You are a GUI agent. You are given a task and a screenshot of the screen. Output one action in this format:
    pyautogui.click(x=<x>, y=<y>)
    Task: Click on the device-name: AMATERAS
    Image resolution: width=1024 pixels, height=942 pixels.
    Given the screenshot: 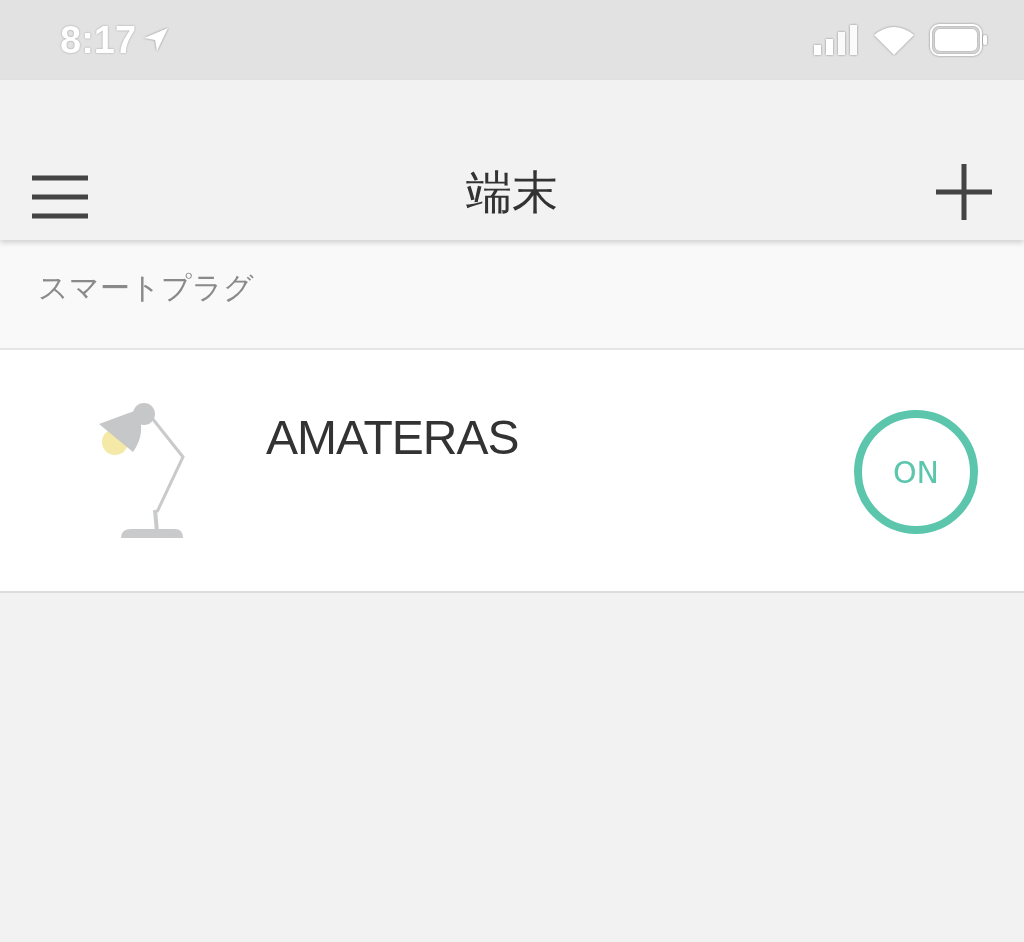 What is the action you would take?
    pyautogui.click(x=393, y=437)
    